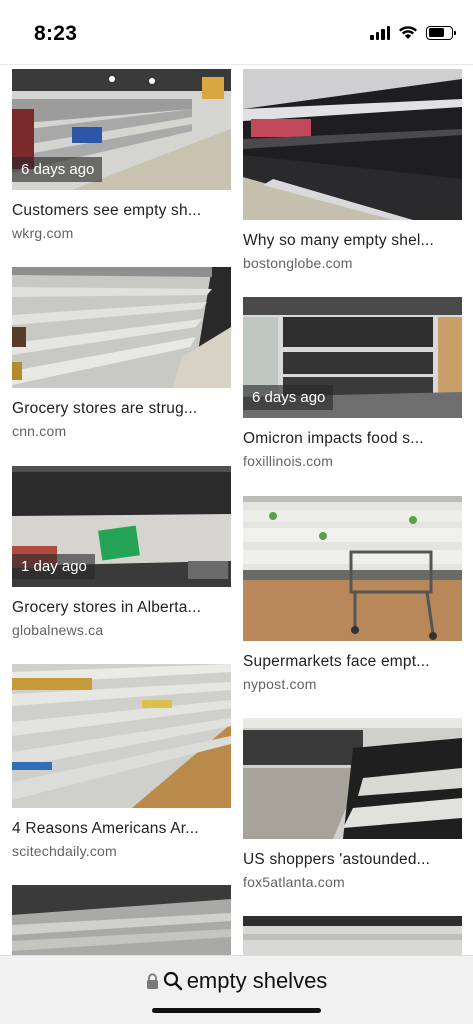 The width and height of the screenshot is (473, 1024). I want to click on result-source: foxillinois.com, so click(352, 461).